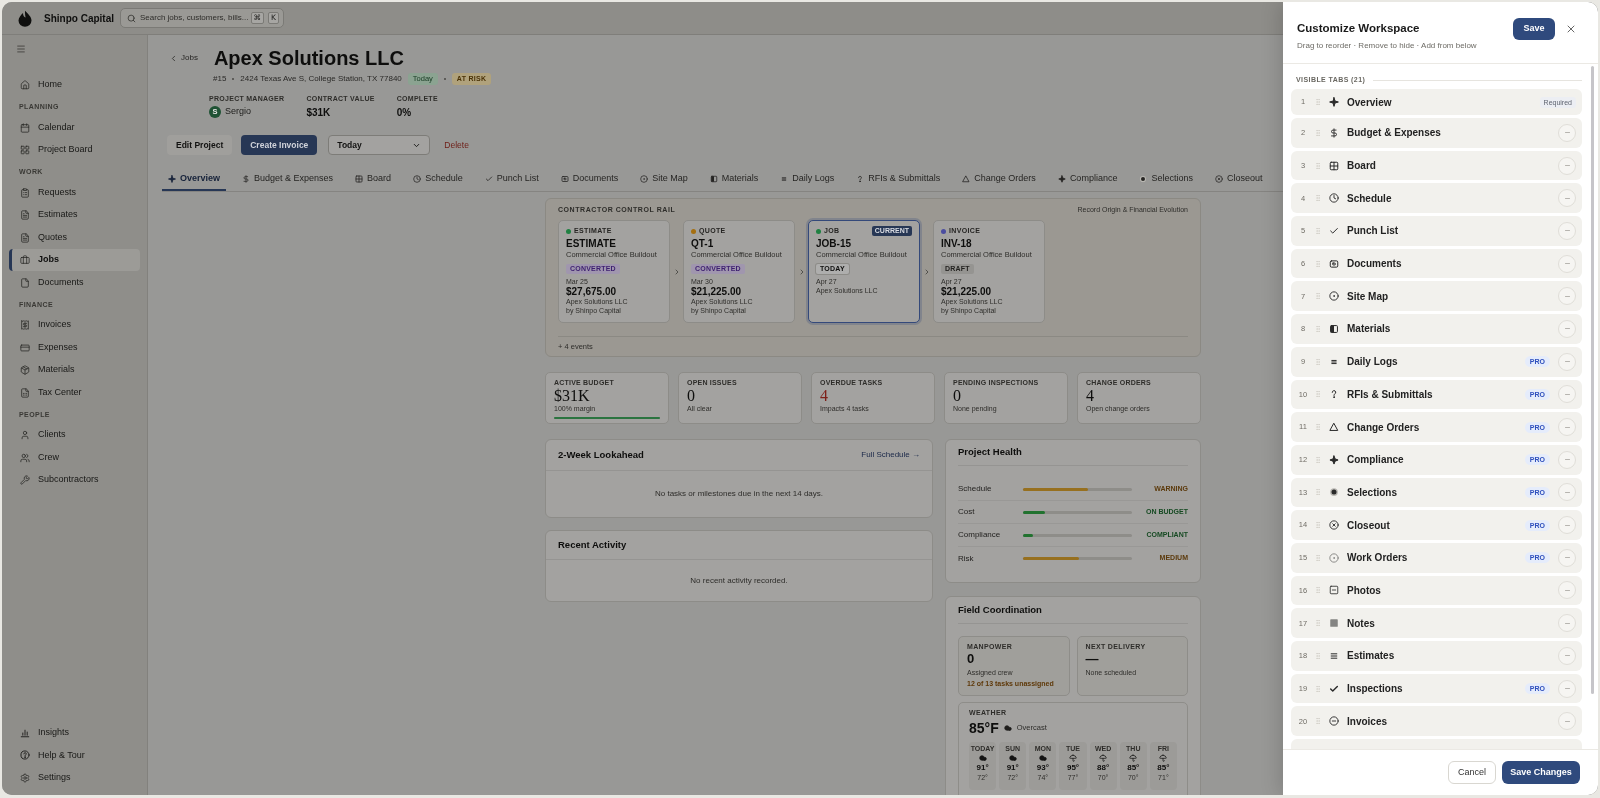 Image resolution: width=1600 pixels, height=798 pixels. What do you see at coordinates (404, 112) in the screenshot?
I see `meta-value: 0%` at bounding box center [404, 112].